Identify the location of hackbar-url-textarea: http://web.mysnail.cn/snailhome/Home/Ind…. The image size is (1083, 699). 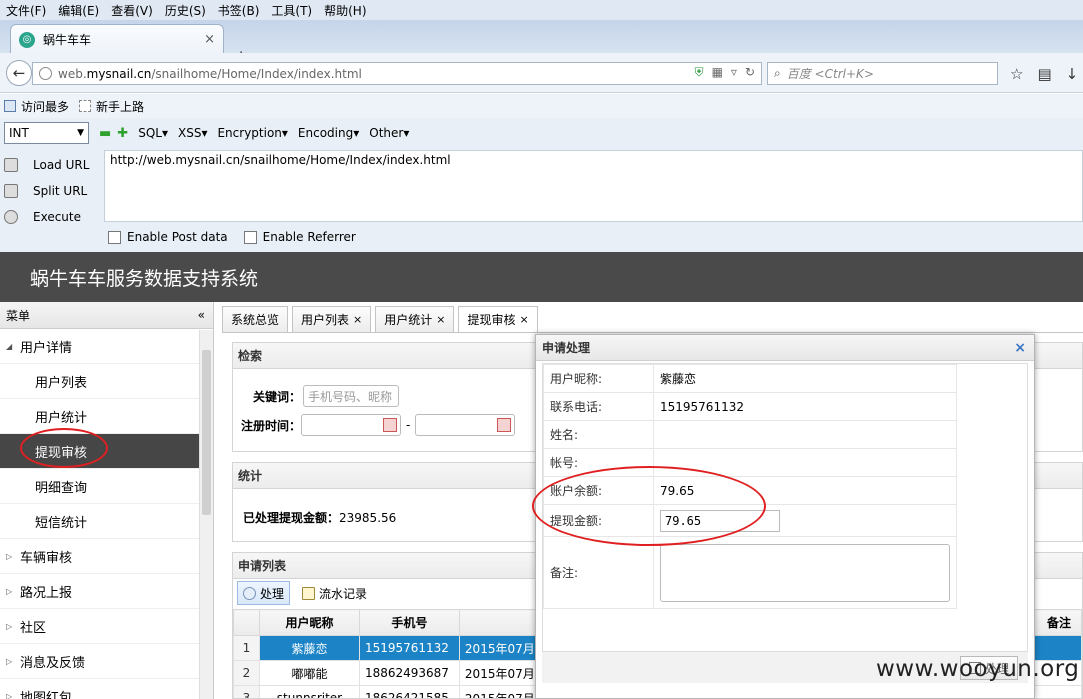
(593, 186).